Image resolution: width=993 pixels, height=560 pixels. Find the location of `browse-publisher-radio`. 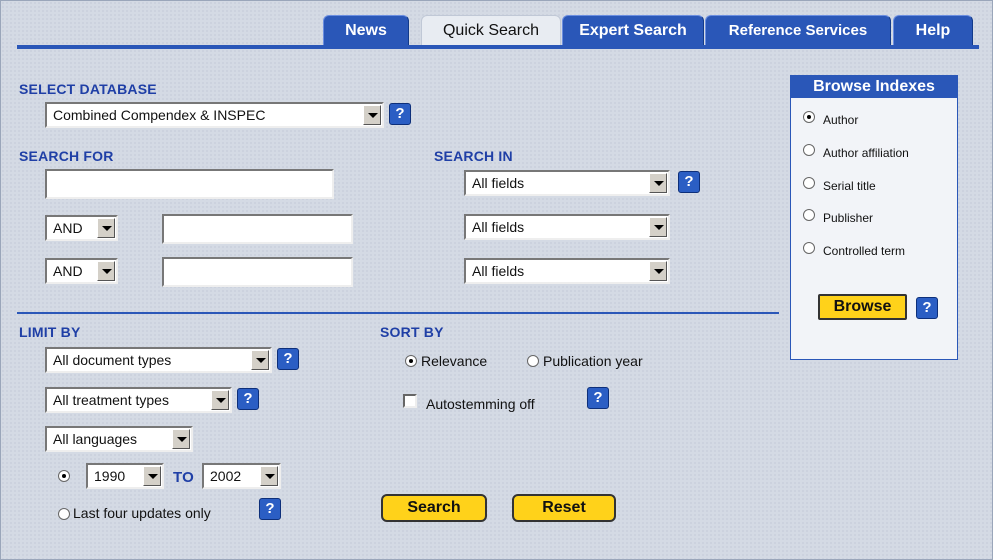

browse-publisher-radio is located at coordinates (809, 215).